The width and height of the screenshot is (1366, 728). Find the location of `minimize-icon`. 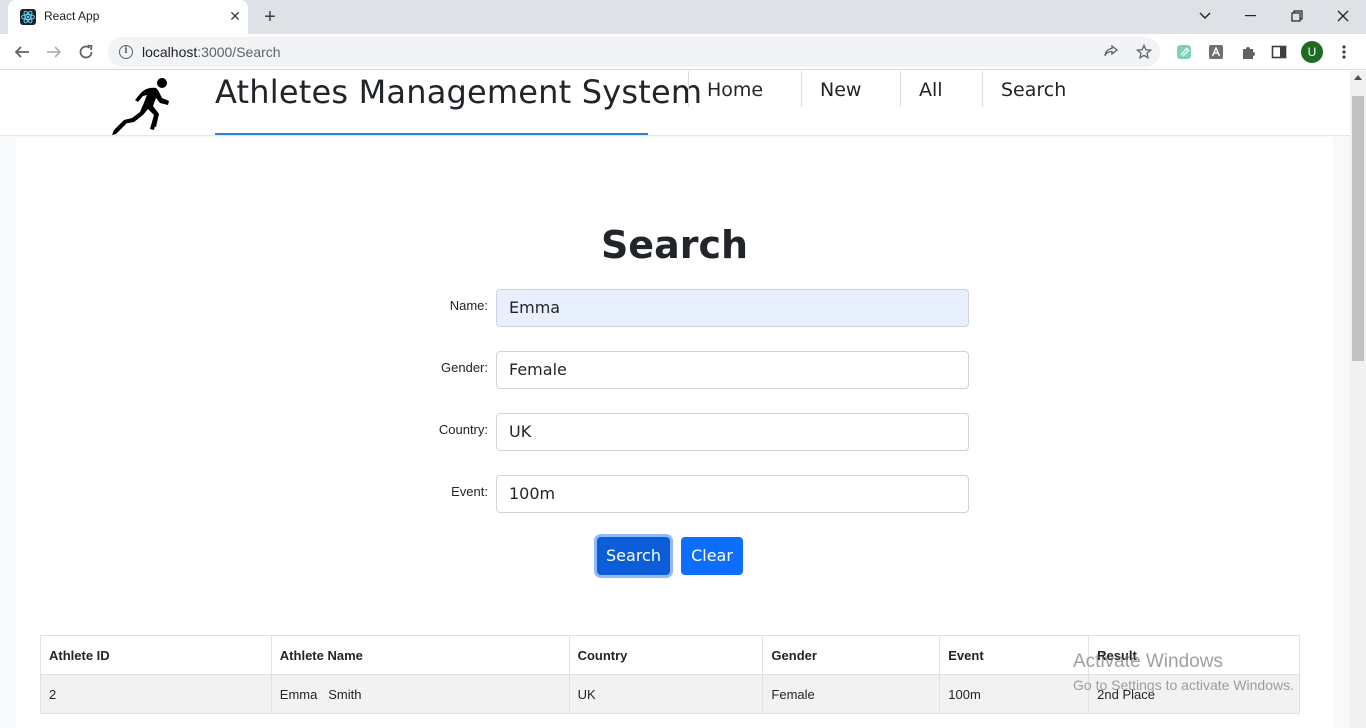

minimize-icon is located at coordinates (1251, 16).